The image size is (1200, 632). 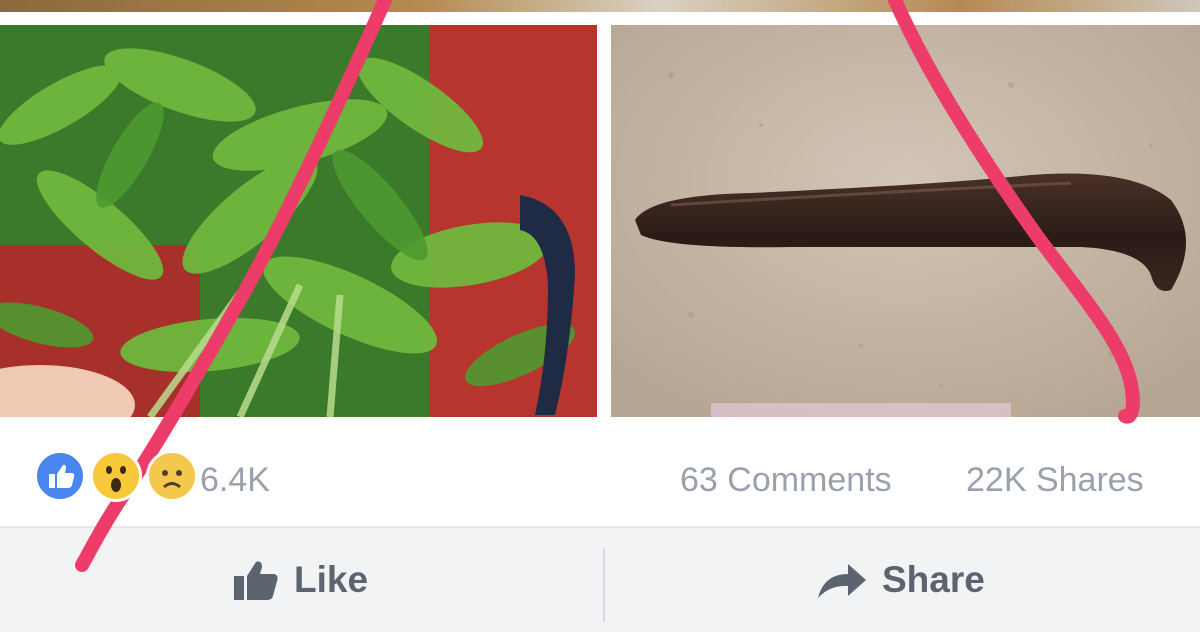 I want to click on shares-count: 22K Shares, so click(x=1055, y=480).